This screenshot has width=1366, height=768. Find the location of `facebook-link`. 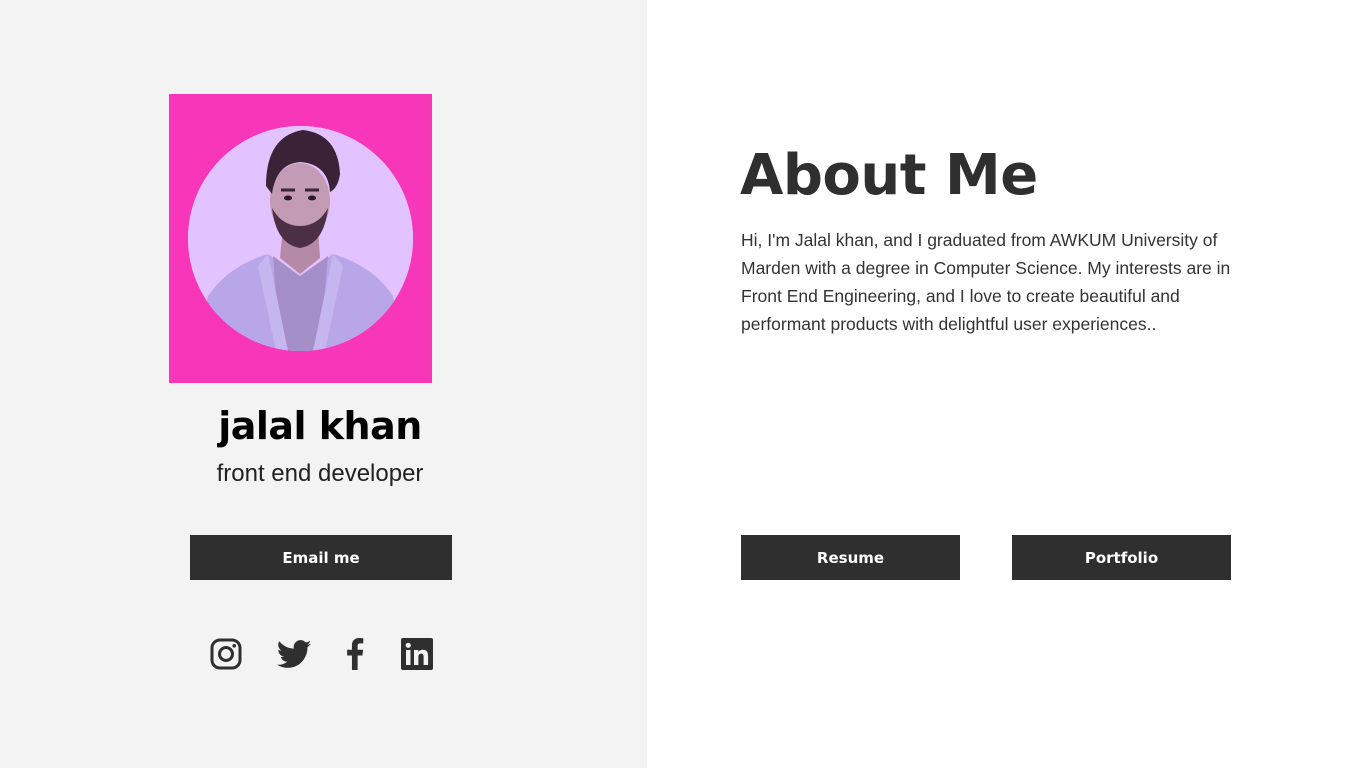

facebook-link is located at coordinates (355, 654).